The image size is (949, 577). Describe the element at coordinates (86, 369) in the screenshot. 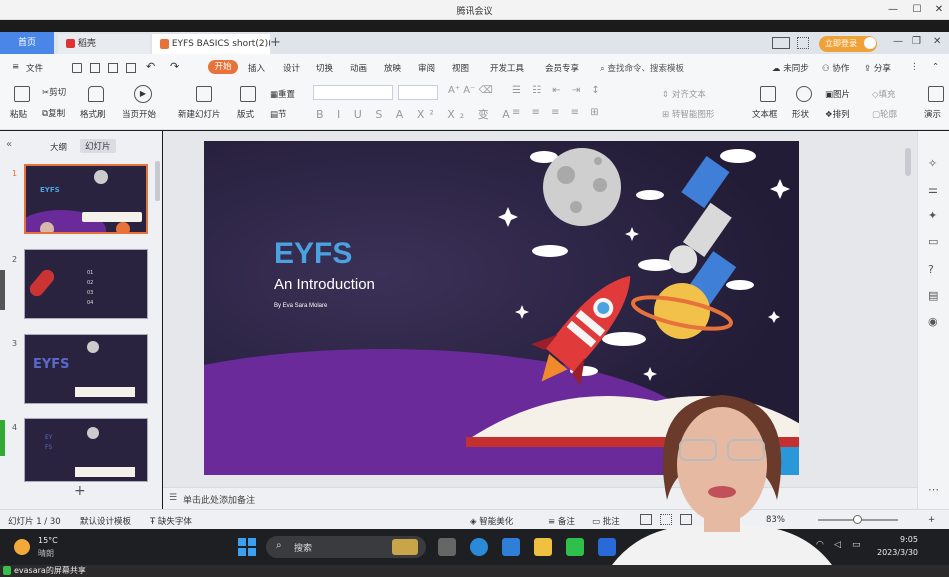

I see `slide-thumbnail-3: EYFS` at that location.